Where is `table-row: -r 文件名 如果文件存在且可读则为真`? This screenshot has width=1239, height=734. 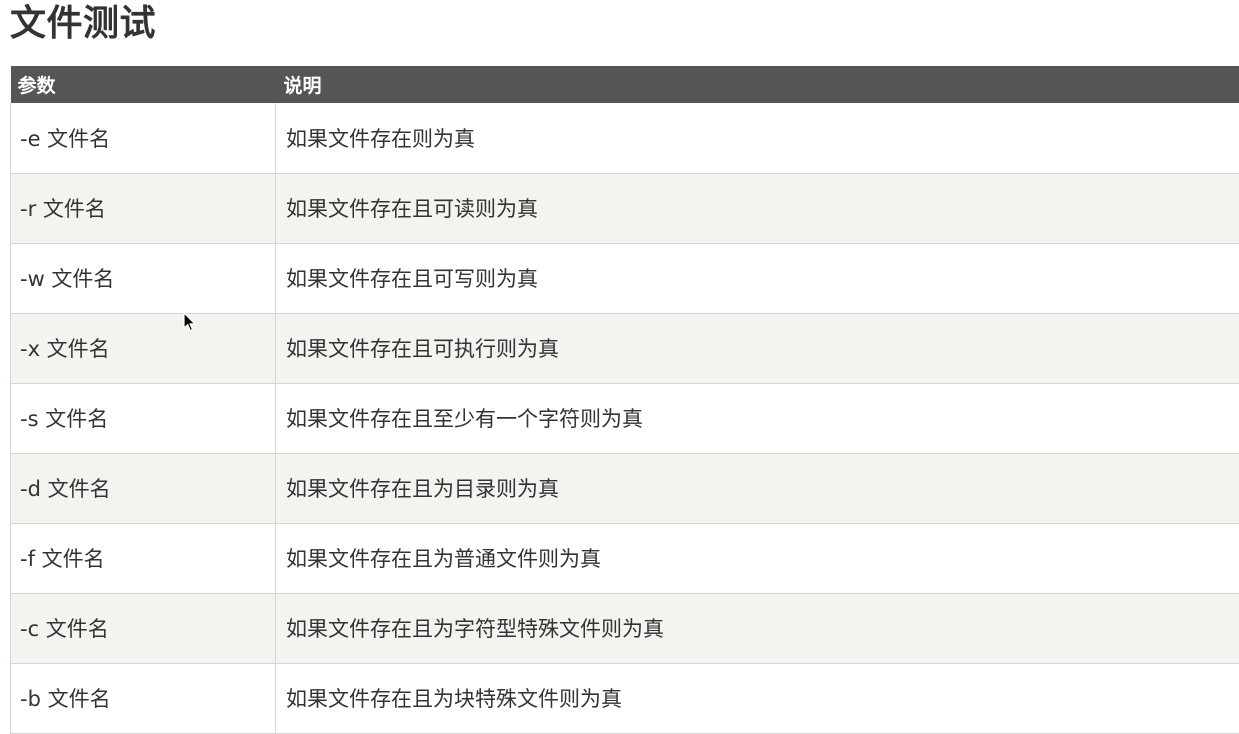 table-row: -r 文件名 如果文件存在且可读则为真 is located at coordinates (625, 208).